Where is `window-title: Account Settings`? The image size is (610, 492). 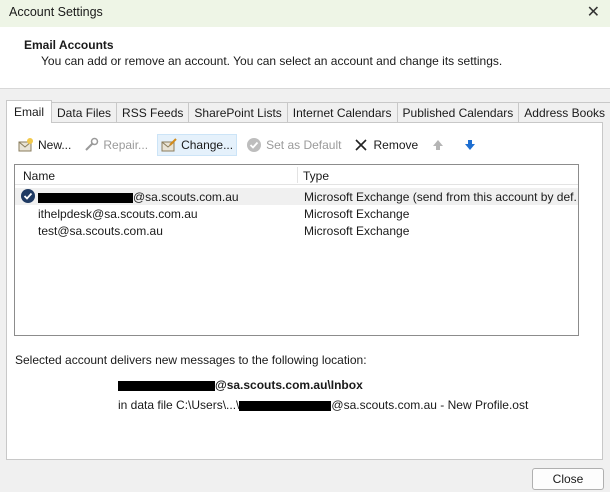
window-title: Account Settings is located at coordinates (56, 12).